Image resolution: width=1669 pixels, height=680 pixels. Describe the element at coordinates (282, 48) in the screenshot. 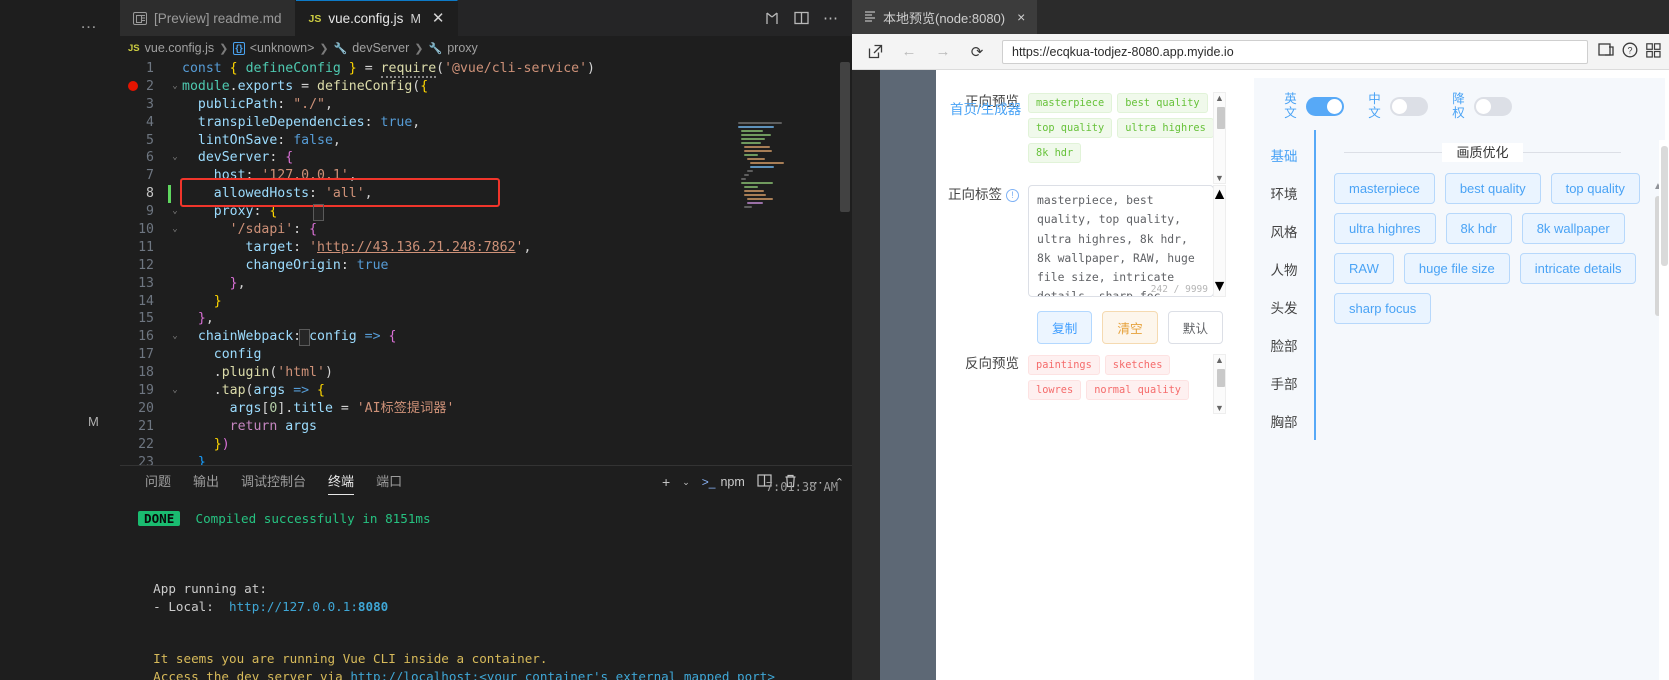

I see `breadcrumb-item-unknown: <unknown>` at that location.